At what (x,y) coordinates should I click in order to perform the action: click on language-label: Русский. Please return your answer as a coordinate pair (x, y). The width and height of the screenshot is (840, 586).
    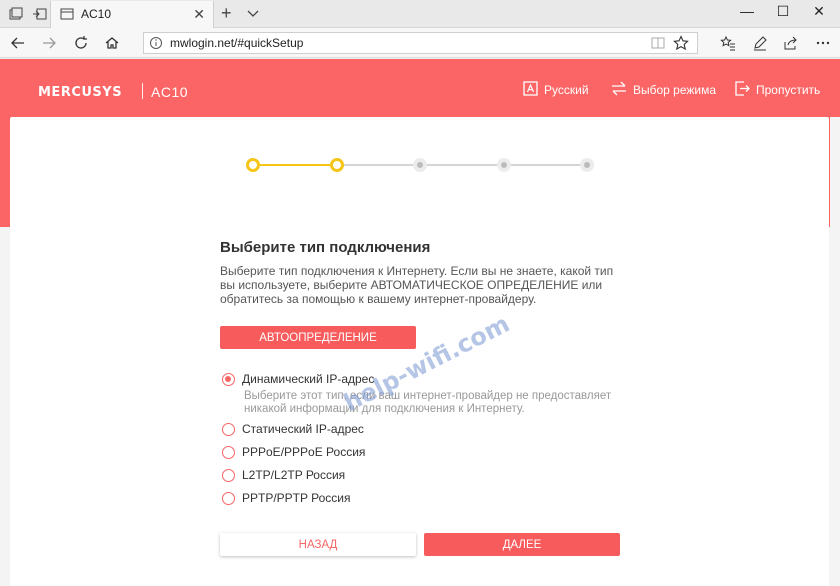
    Looking at the image, I should click on (566, 90).